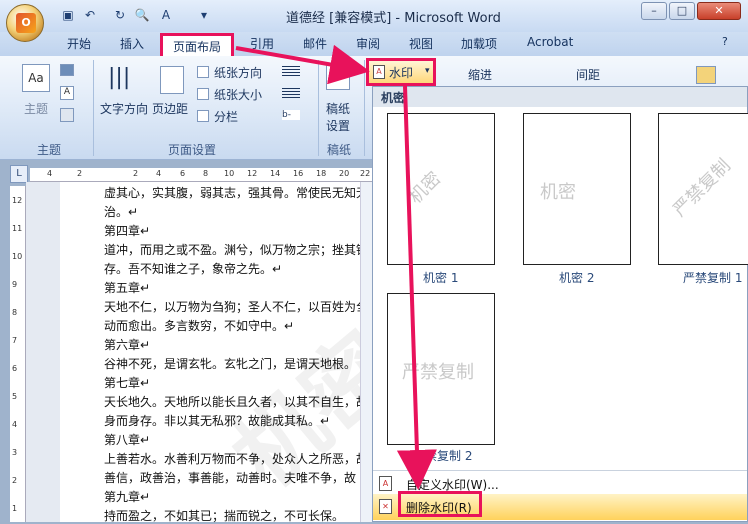 Image resolution: width=748 pixels, height=524 pixels. I want to click on vertical-scrollbar, so click(366, 352).